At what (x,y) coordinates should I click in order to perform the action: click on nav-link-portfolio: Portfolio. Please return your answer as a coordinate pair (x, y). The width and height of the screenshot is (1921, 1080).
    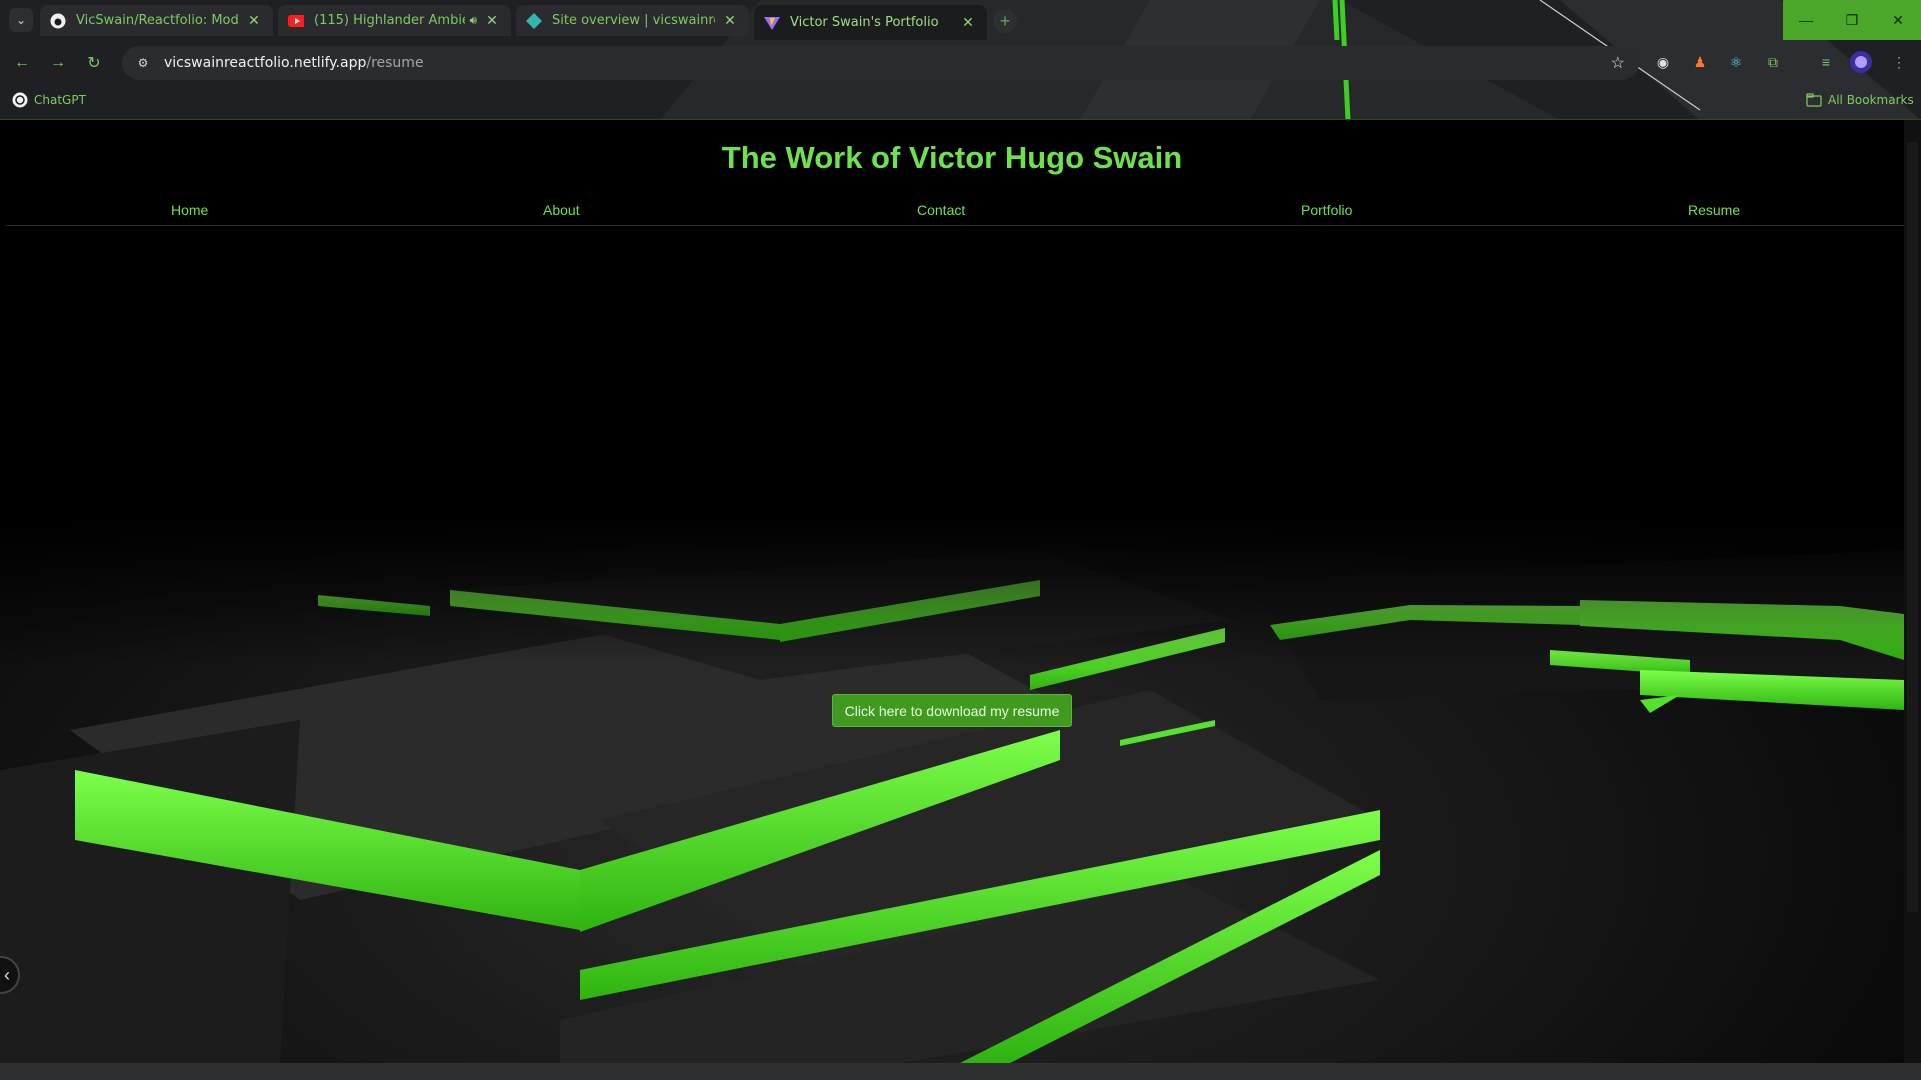
    Looking at the image, I should click on (1326, 210).